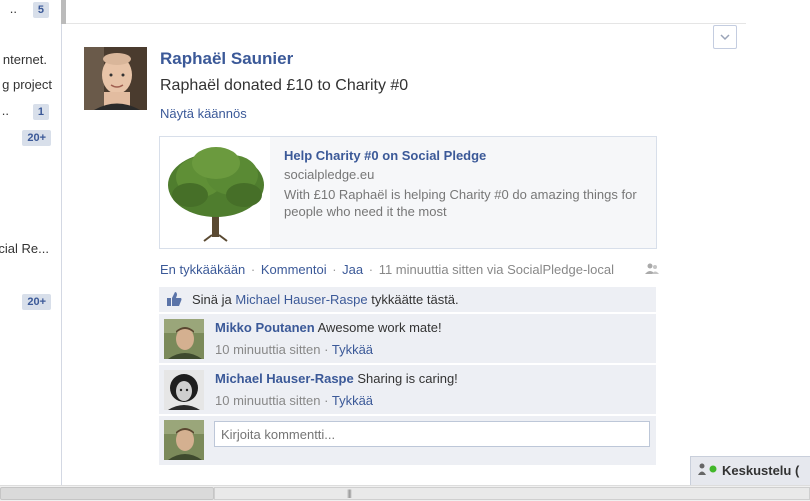 This screenshot has height=501, width=810. I want to click on story-options-button, so click(725, 37).